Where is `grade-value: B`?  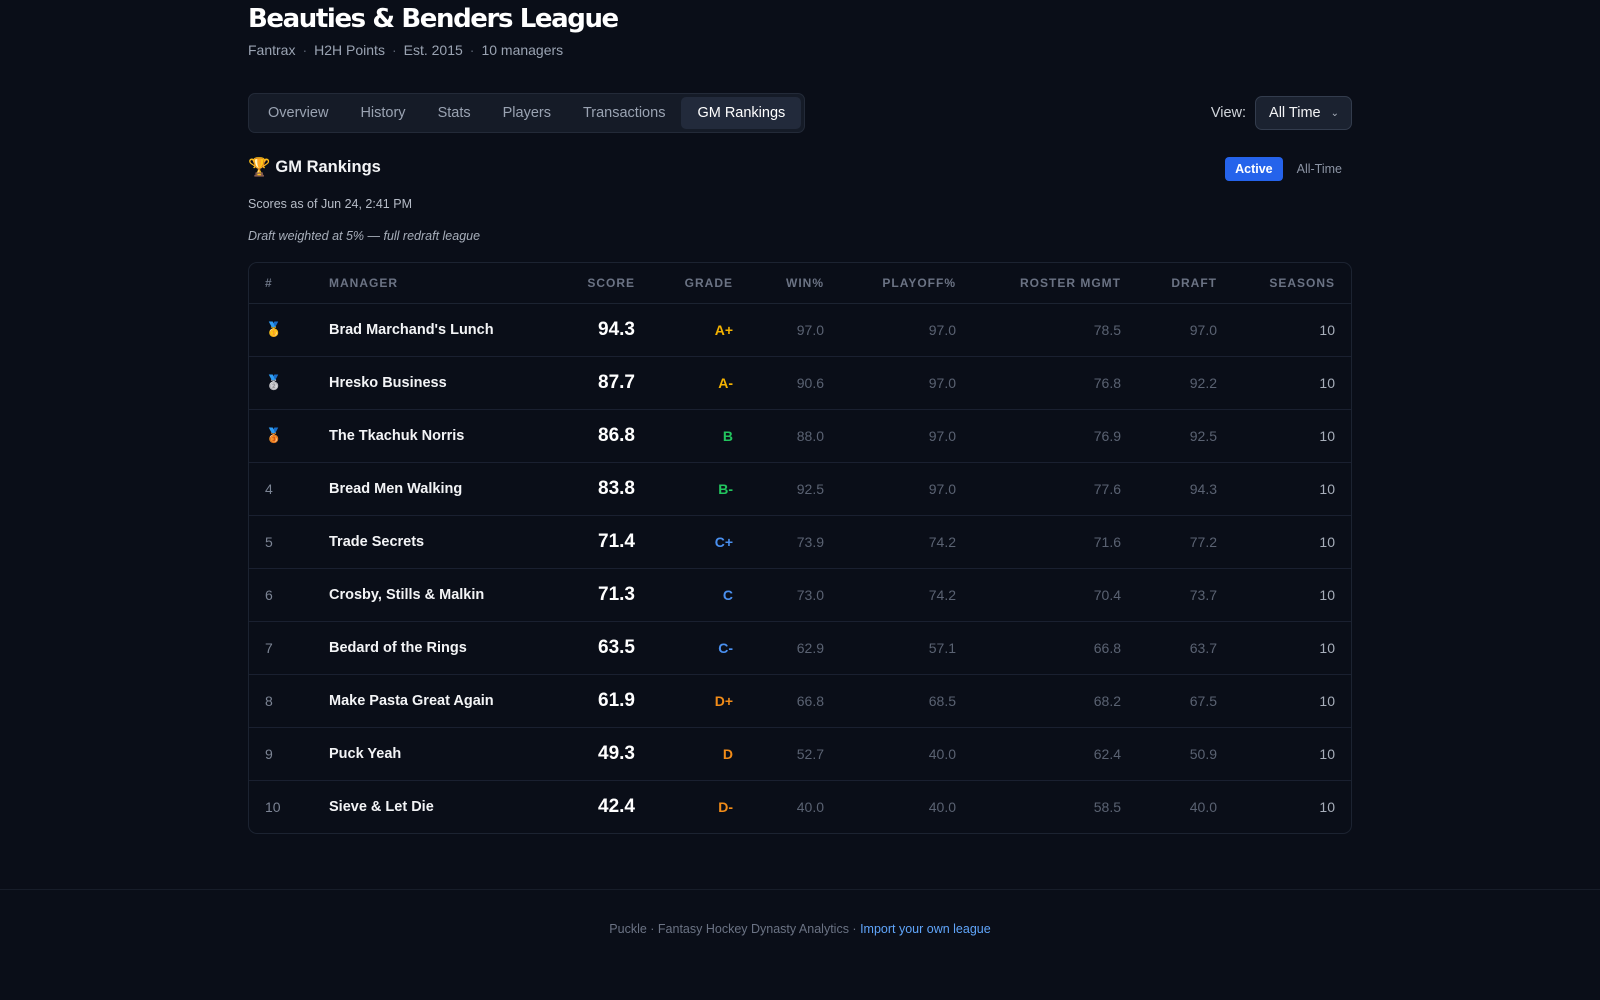 grade-value: B is located at coordinates (684, 436).